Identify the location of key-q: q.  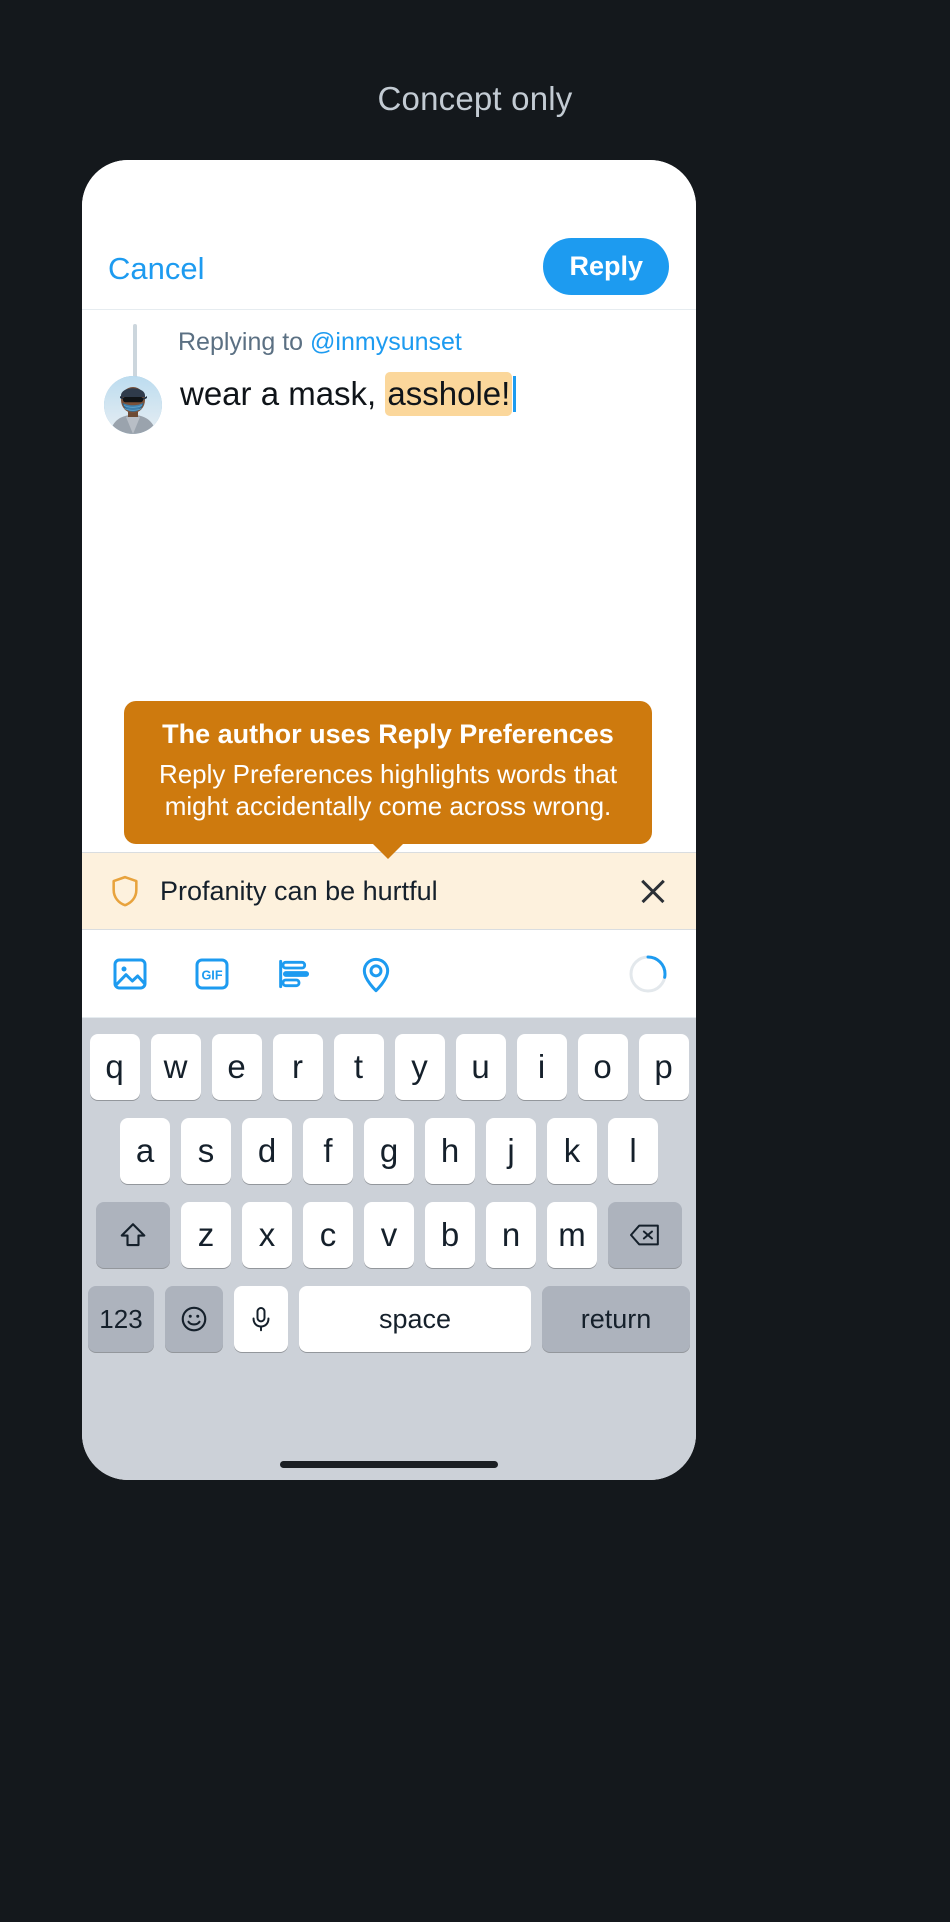
(114, 1067).